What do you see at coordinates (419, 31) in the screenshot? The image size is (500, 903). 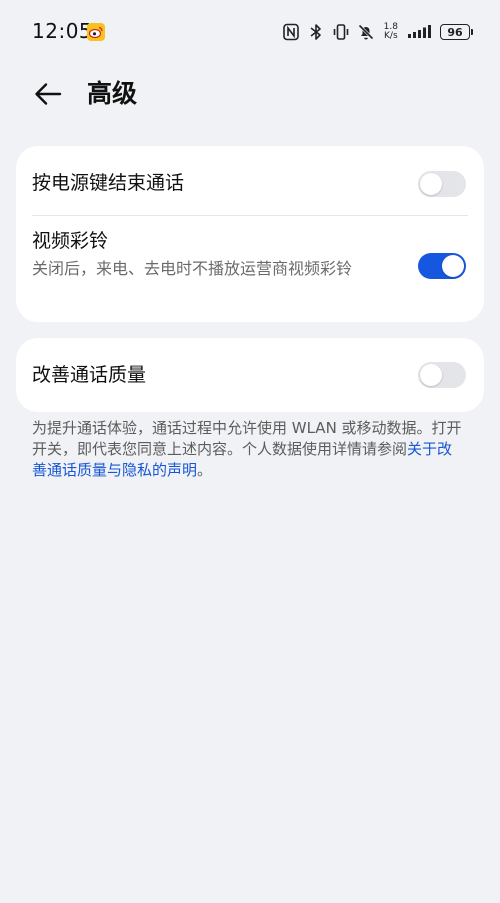 I see `signal-icon` at bounding box center [419, 31].